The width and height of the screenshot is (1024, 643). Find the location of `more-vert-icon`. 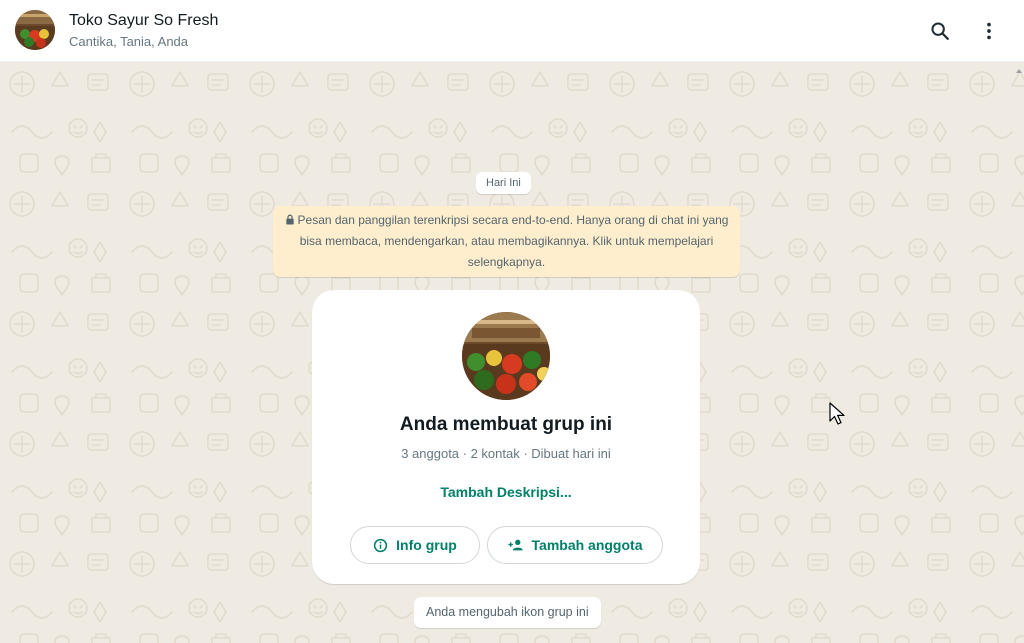

more-vert-icon is located at coordinates (989, 31).